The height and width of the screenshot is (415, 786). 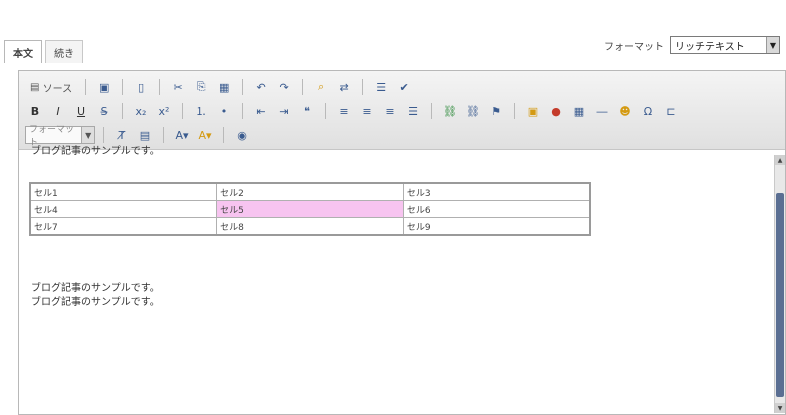 I want to click on italic-icon: I, so click(x=58, y=111).